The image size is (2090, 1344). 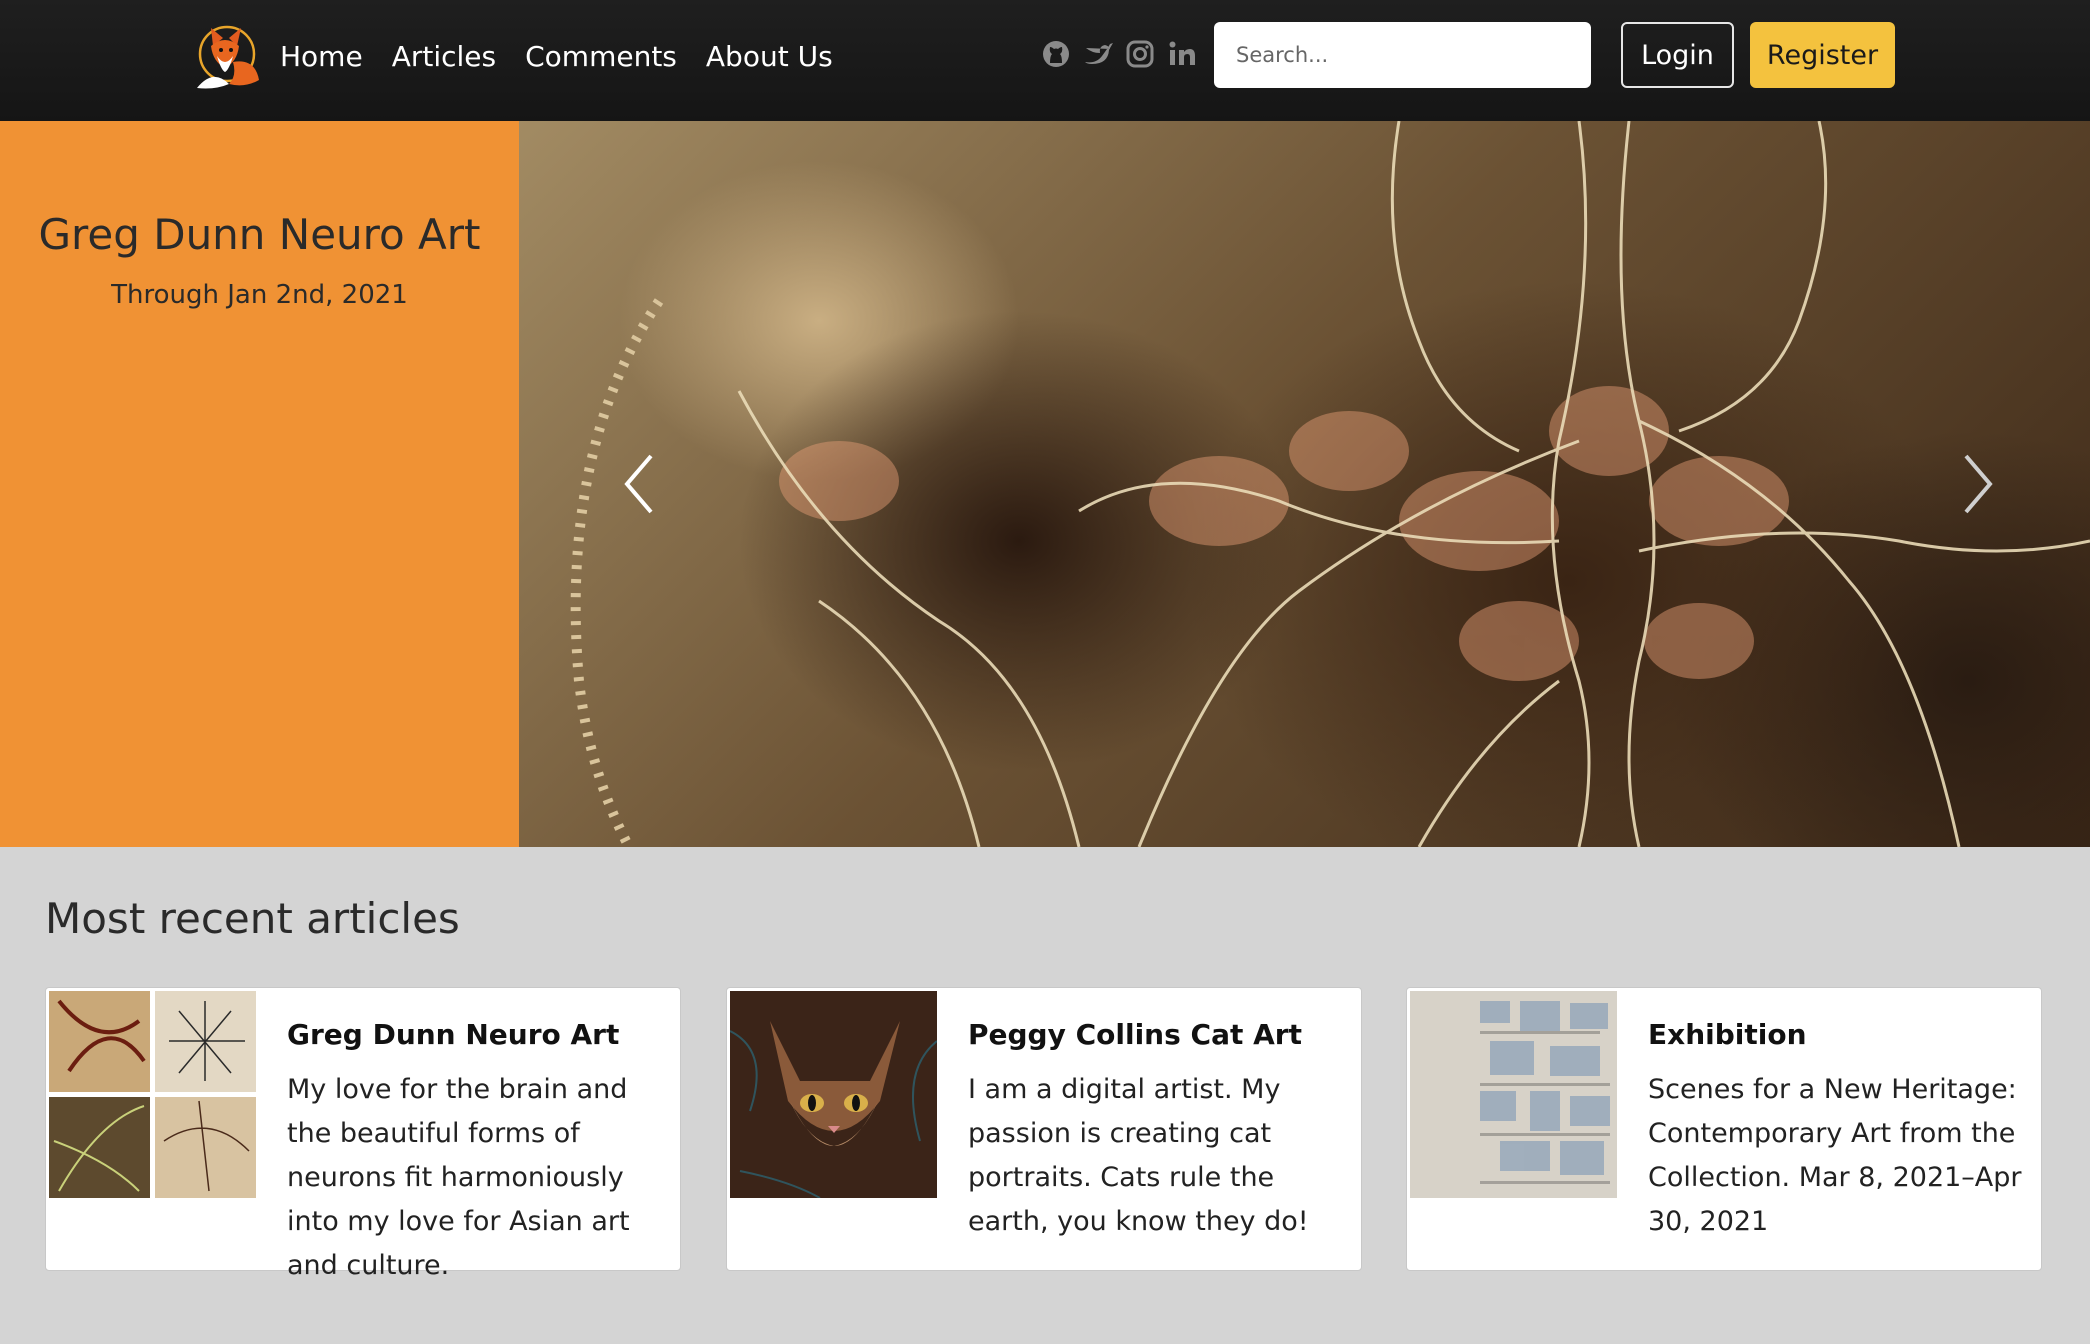 I want to click on article-thumbnail-exhibition, so click(x=1513, y=1094).